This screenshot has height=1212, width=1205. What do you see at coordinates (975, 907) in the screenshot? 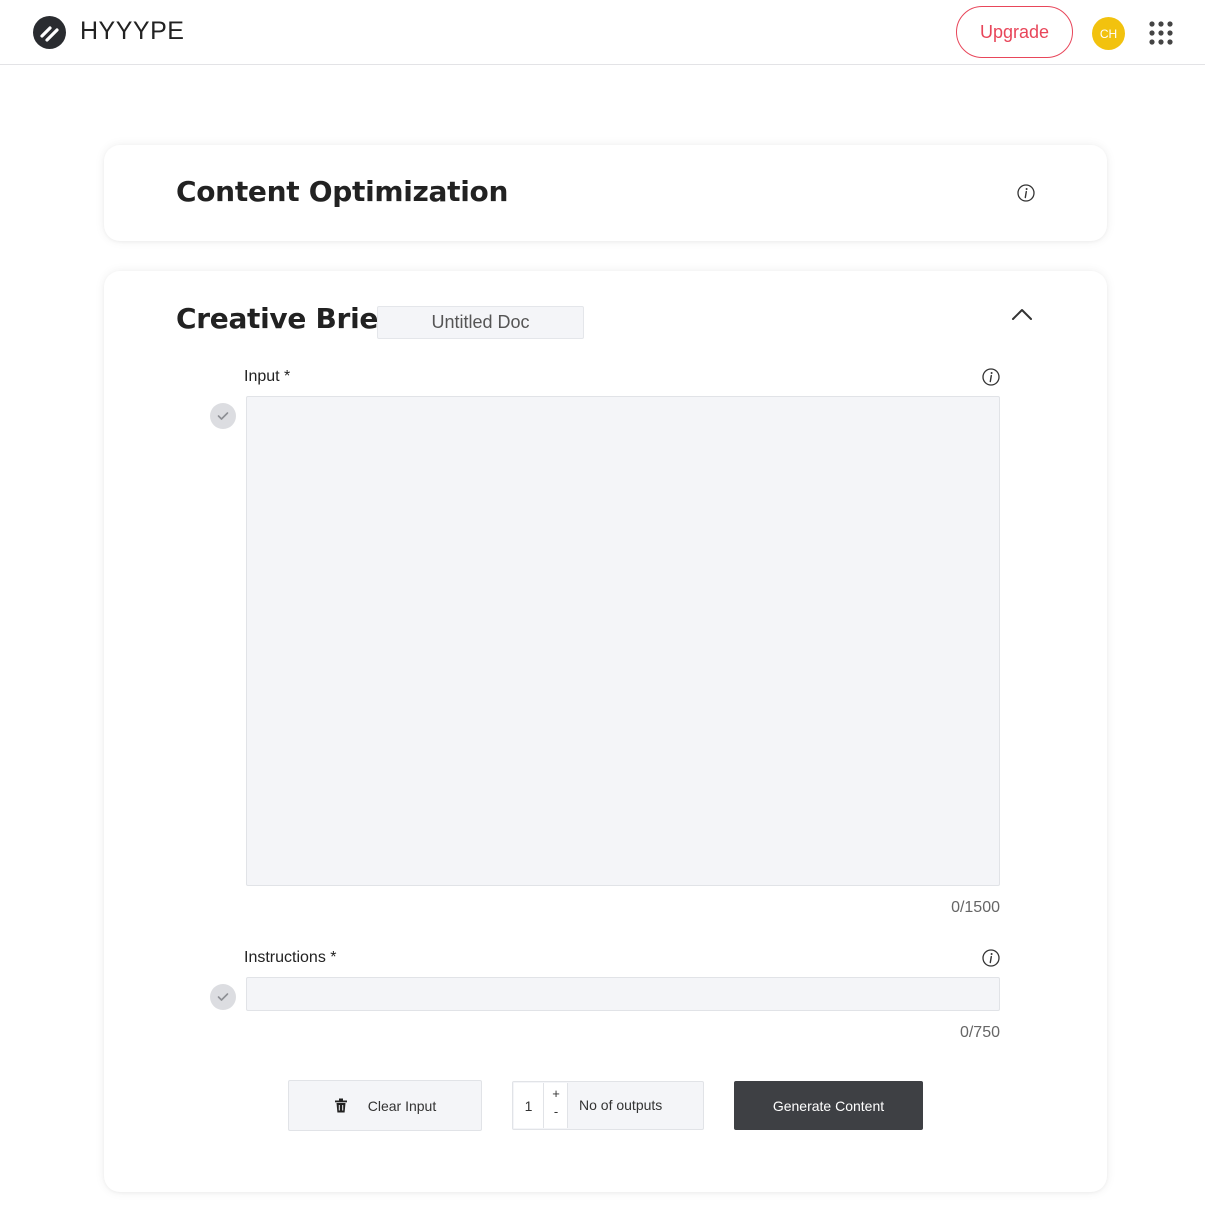
I see `input-char-counter: 0/1500` at bounding box center [975, 907].